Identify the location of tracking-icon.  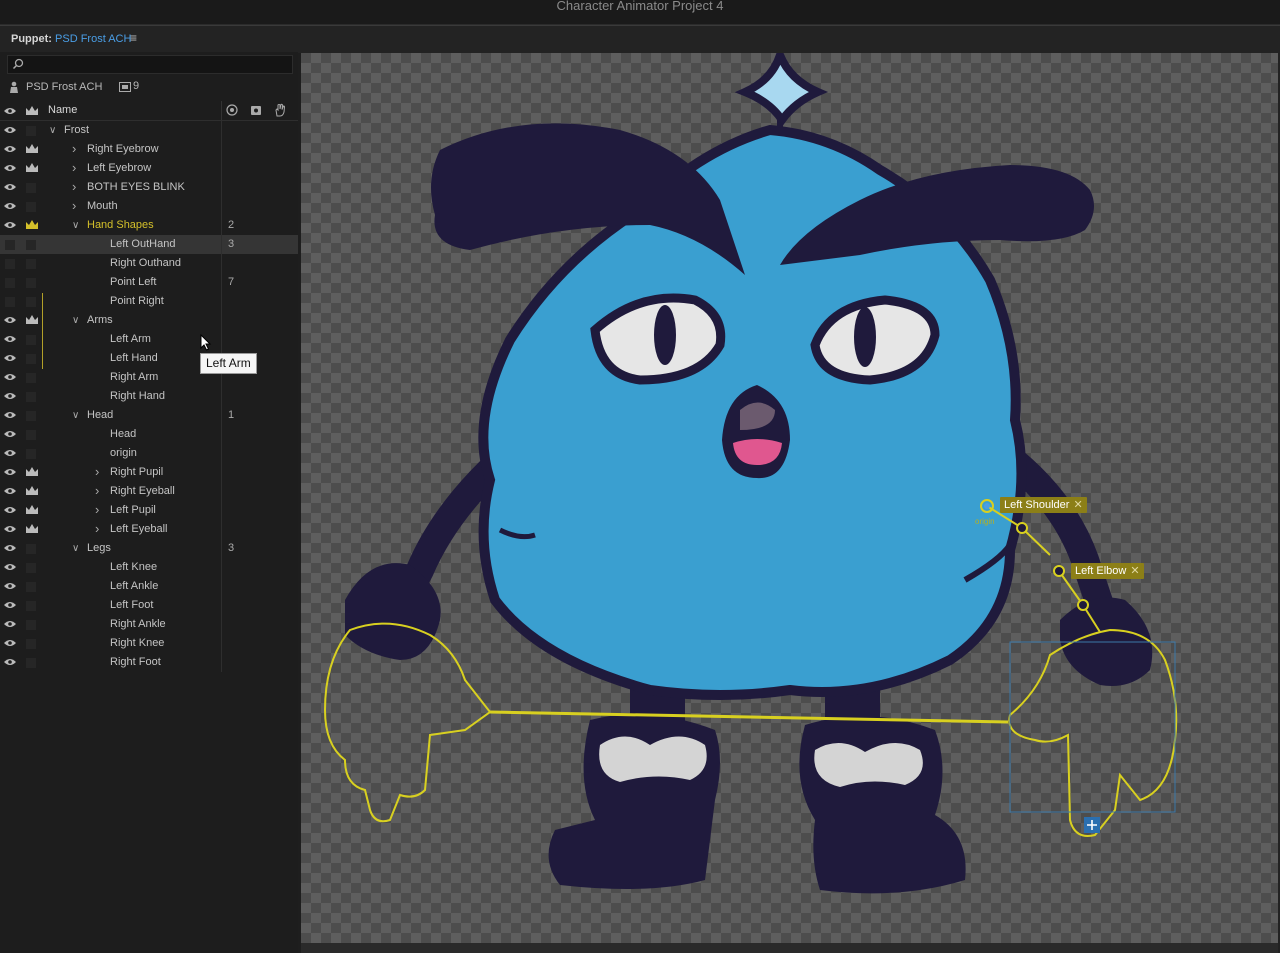
(256, 110).